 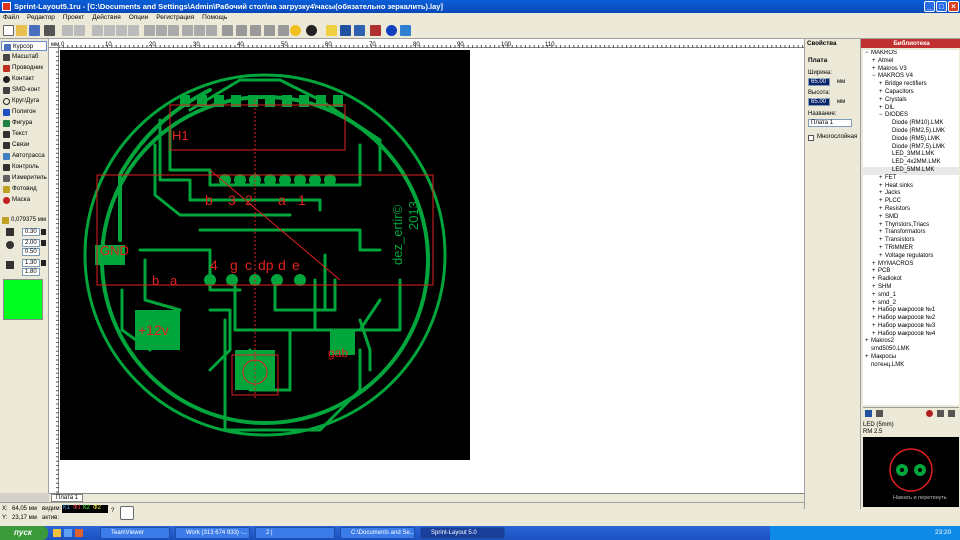 What do you see at coordinates (31, 272) in the screenshot?
I see `smd-height-field: 1.80` at bounding box center [31, 272].